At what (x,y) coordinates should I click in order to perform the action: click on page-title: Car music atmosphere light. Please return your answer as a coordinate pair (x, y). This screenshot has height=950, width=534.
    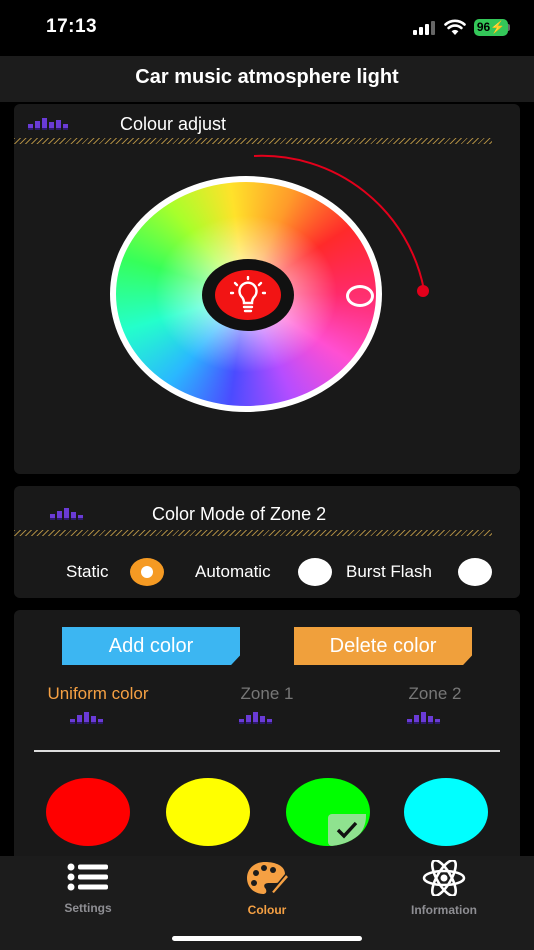
    Looking at the image, I should click on (267, 77).